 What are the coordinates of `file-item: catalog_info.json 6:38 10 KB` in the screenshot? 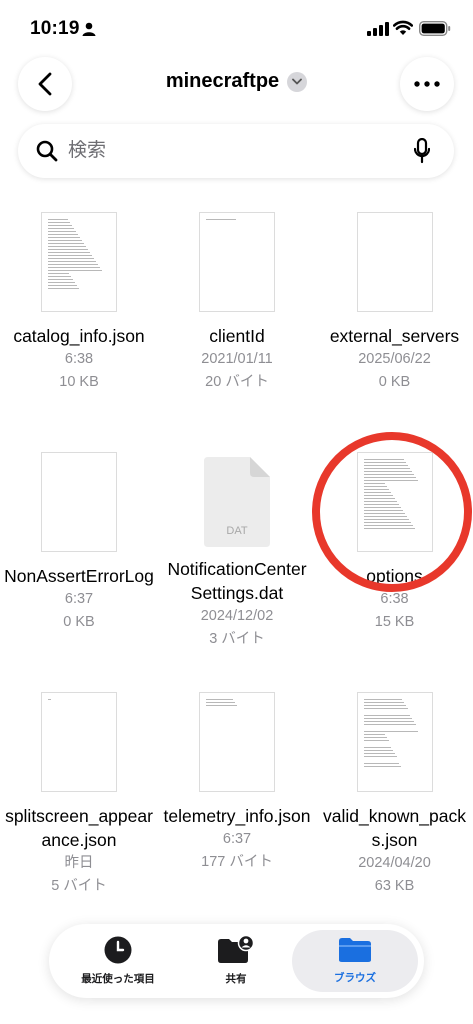 It's located at (79, 325).